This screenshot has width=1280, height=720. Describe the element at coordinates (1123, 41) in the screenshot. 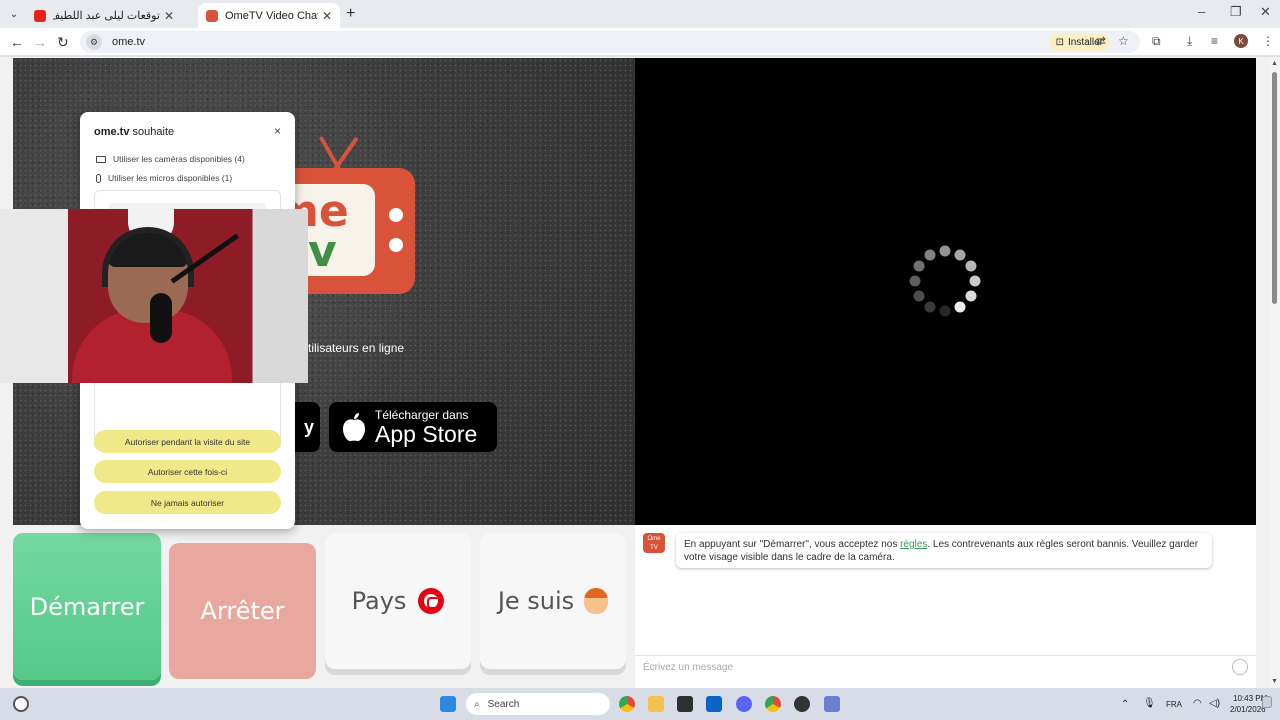

I see `bookmark-star-icon: ☆` at that location.